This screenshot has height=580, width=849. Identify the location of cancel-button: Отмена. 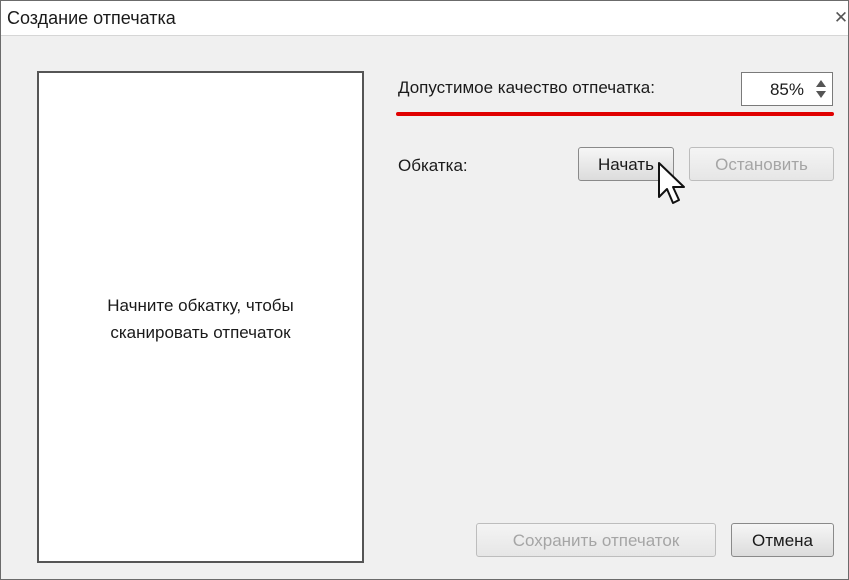
(782, 540).